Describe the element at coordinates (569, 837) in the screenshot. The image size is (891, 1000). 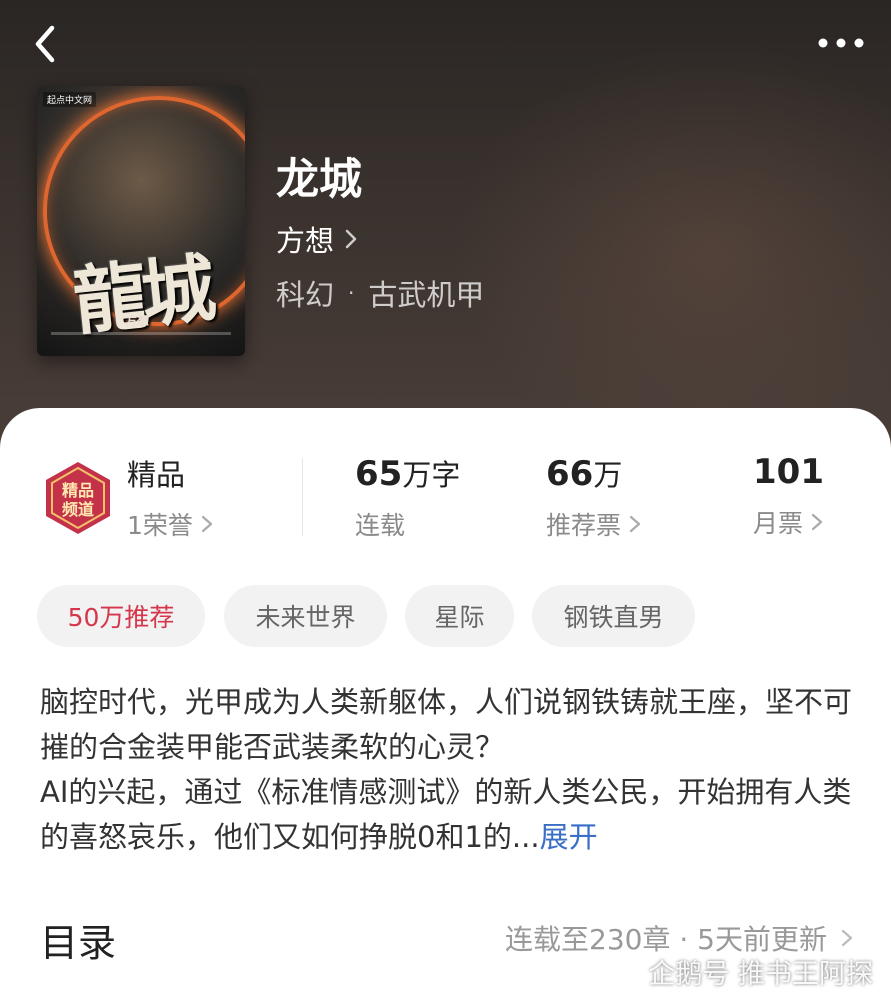
I see `expand-link: 展开` at that location.